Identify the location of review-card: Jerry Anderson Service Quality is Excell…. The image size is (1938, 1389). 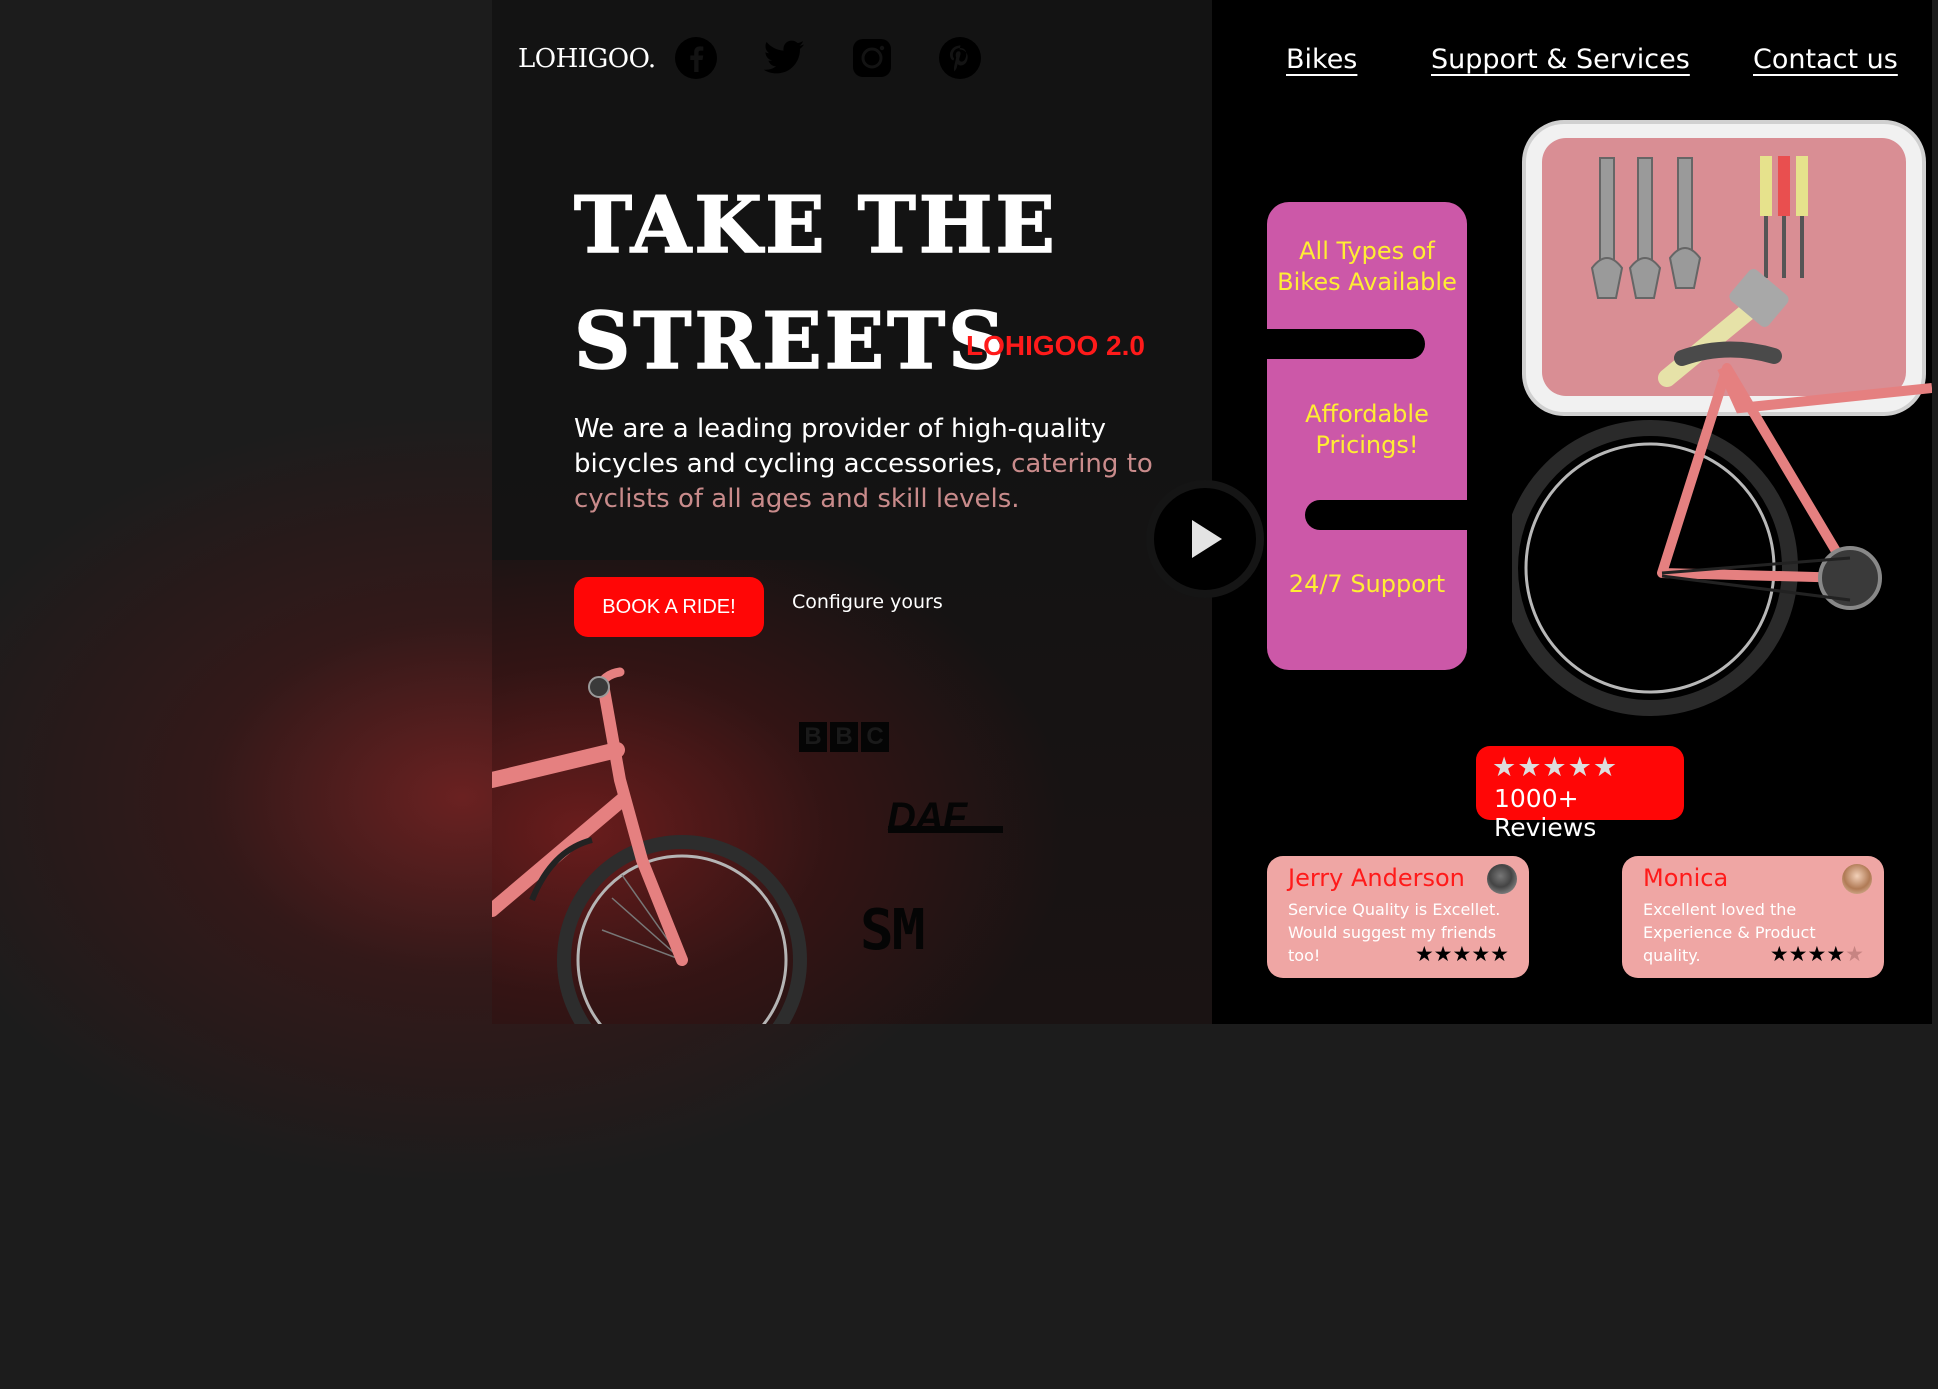
(1398, 917).